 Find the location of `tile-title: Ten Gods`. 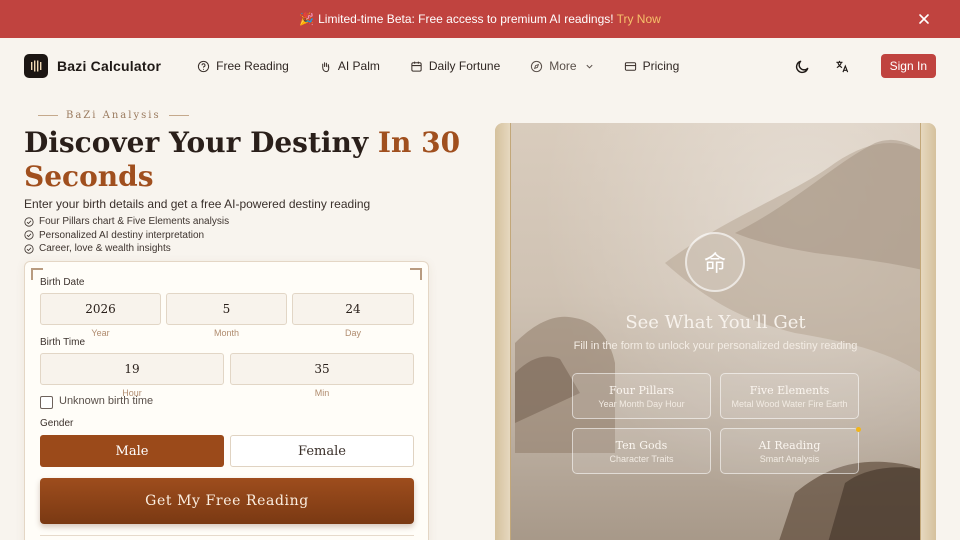

tile-title: Ten Gods is located at coordinates (641, 445).